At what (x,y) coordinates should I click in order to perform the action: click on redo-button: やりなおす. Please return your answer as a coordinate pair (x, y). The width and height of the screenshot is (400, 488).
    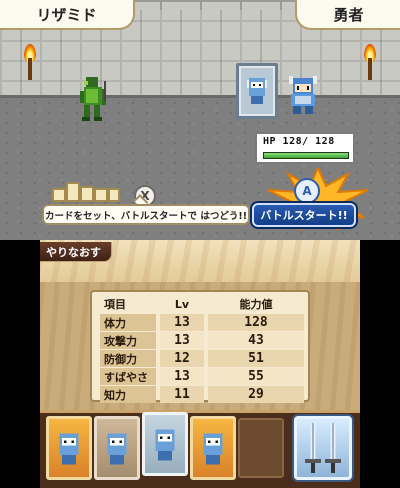
    Looking at the image, I should click on (76, 252).